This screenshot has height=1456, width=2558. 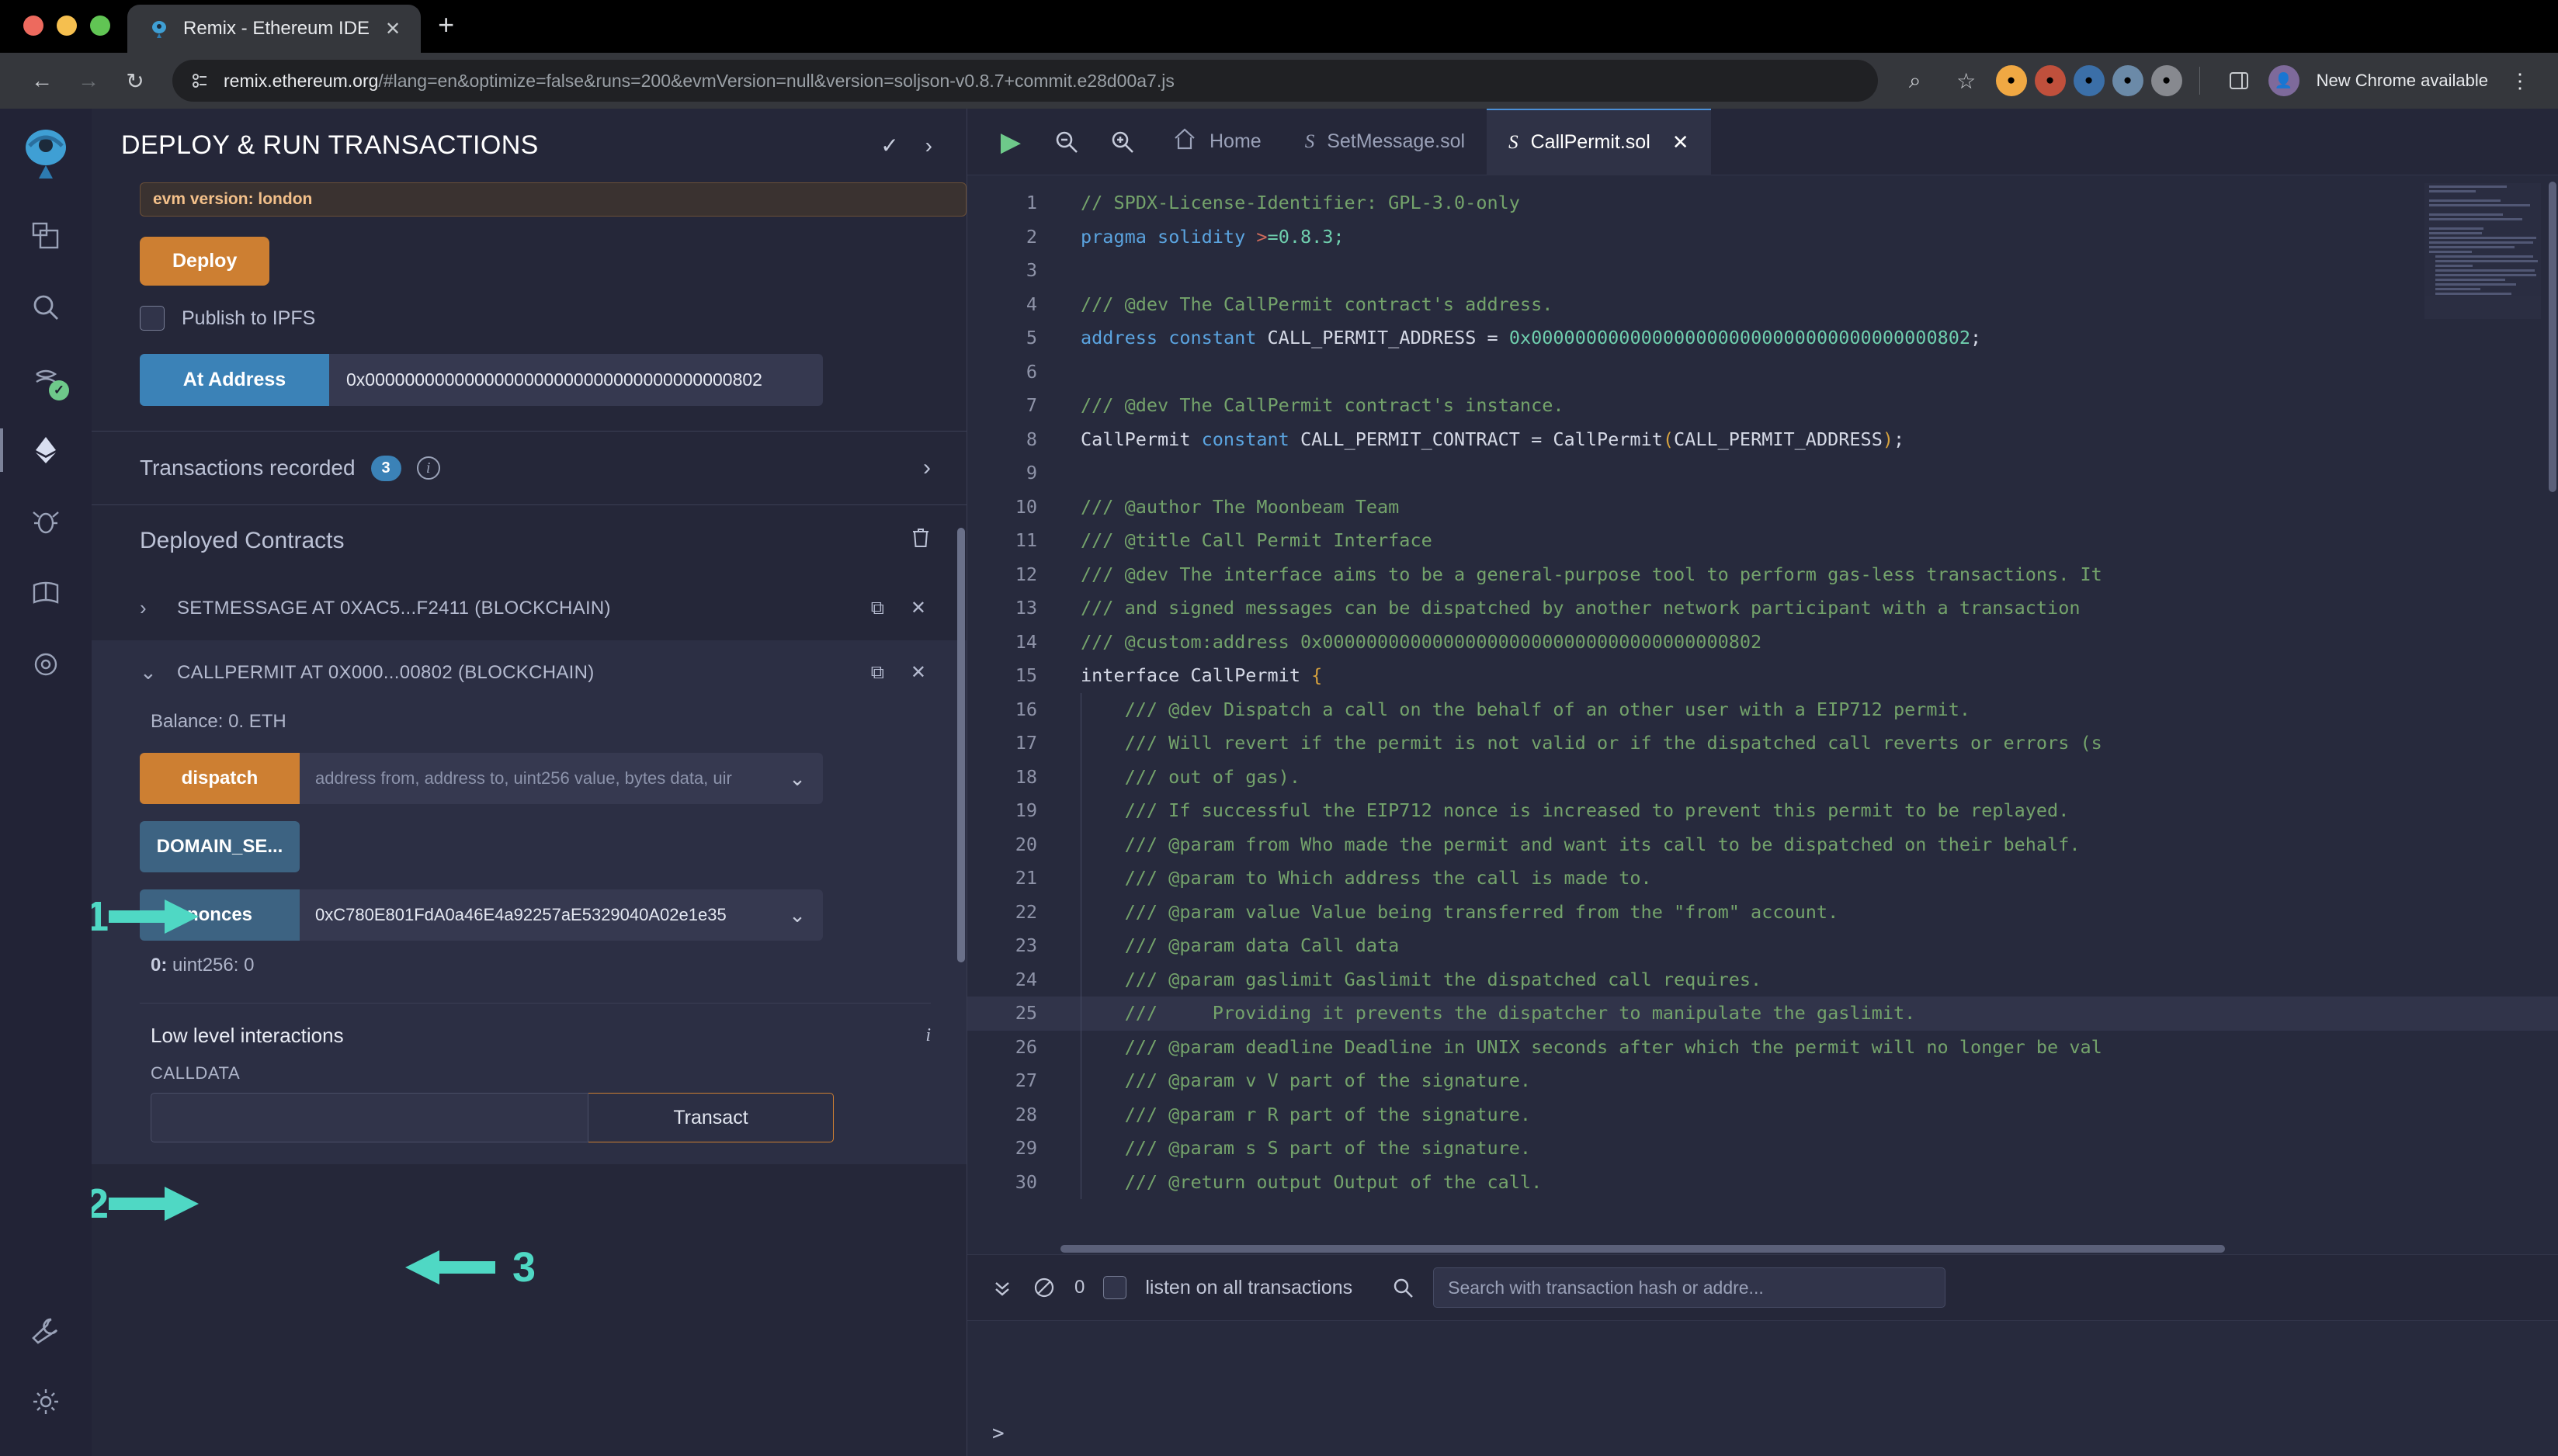 What do you see at coordinates (89, 81) in the screenshot?
I see `forward-icon: →` at bounding box center [89, 81].